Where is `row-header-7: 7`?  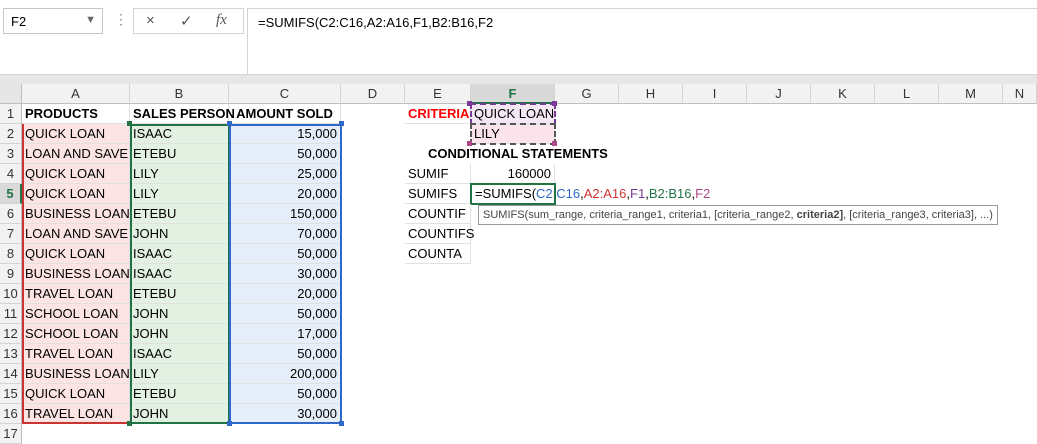
row-header-7: 7 is located at coordinates (11, 234).